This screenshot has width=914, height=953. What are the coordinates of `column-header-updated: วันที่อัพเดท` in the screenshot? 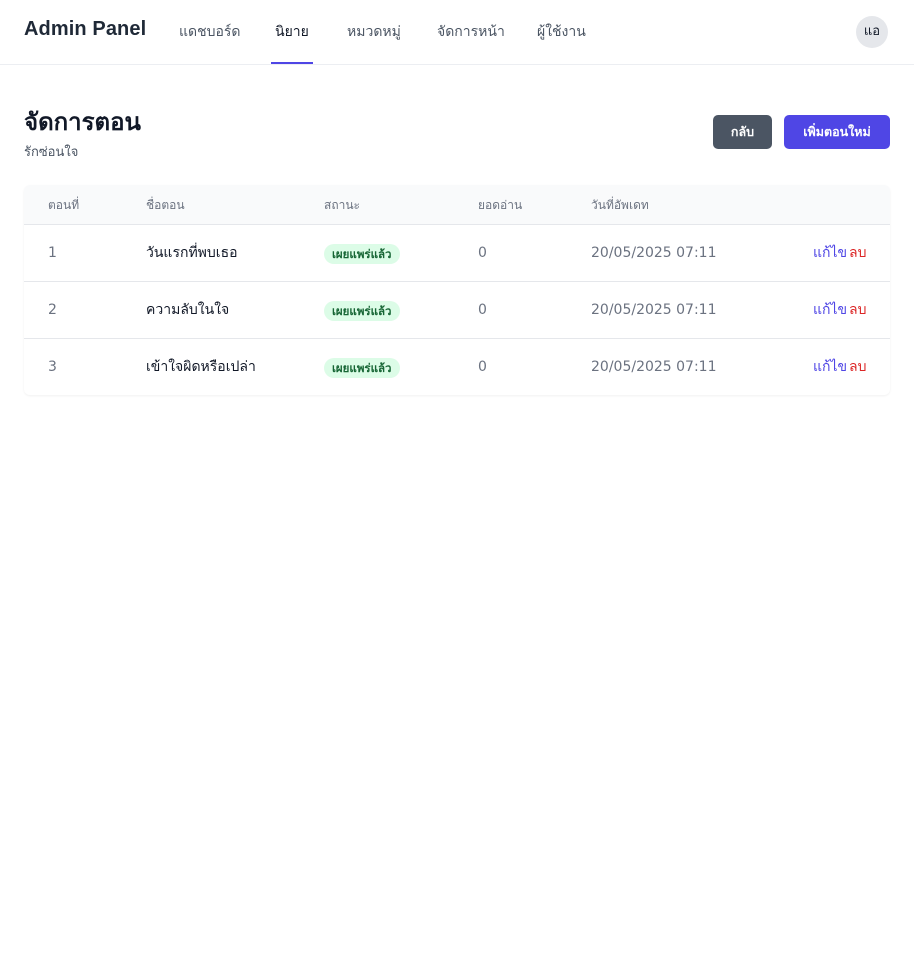 It's located at (620, 205).